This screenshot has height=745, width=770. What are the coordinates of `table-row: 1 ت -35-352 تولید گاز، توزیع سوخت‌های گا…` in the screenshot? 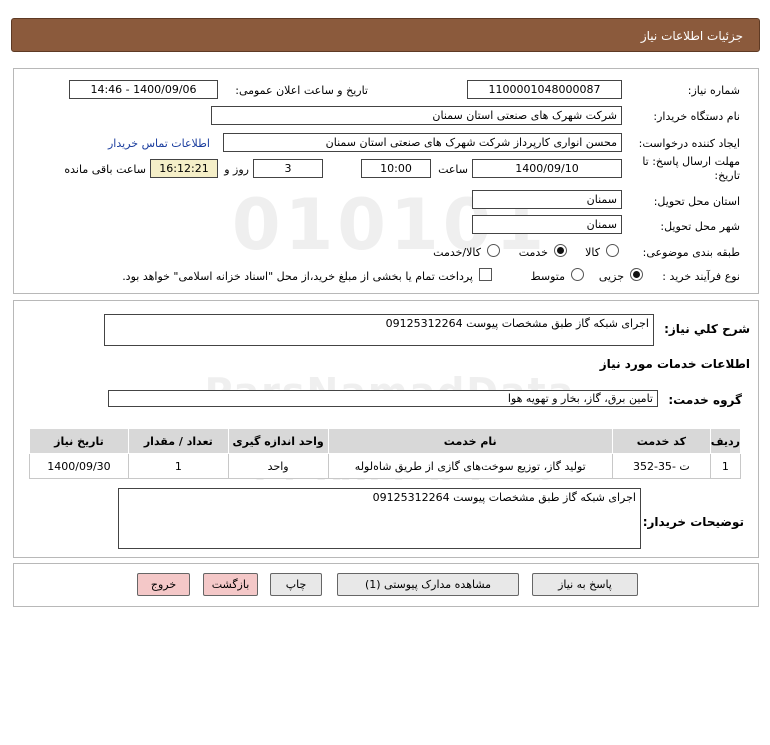 It's located at (385, 466).